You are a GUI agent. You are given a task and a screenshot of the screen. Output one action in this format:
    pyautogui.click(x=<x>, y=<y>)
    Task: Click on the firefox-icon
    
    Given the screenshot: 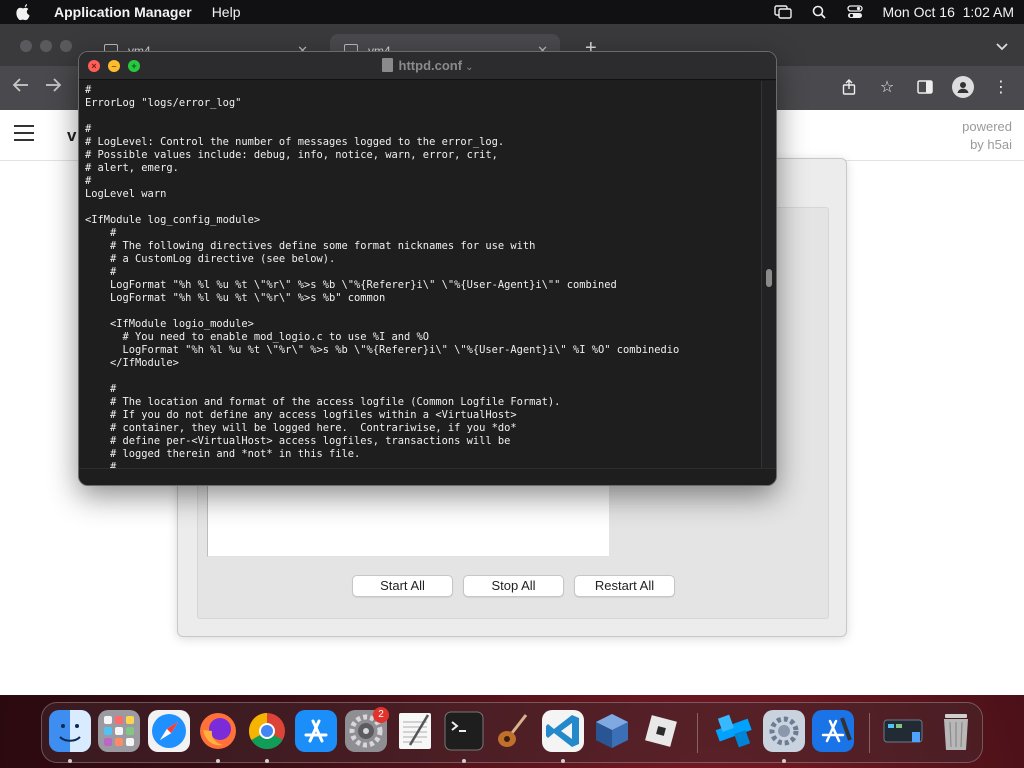 What is the action you would take?
    pyautogui.click(x=218, y=731)
    